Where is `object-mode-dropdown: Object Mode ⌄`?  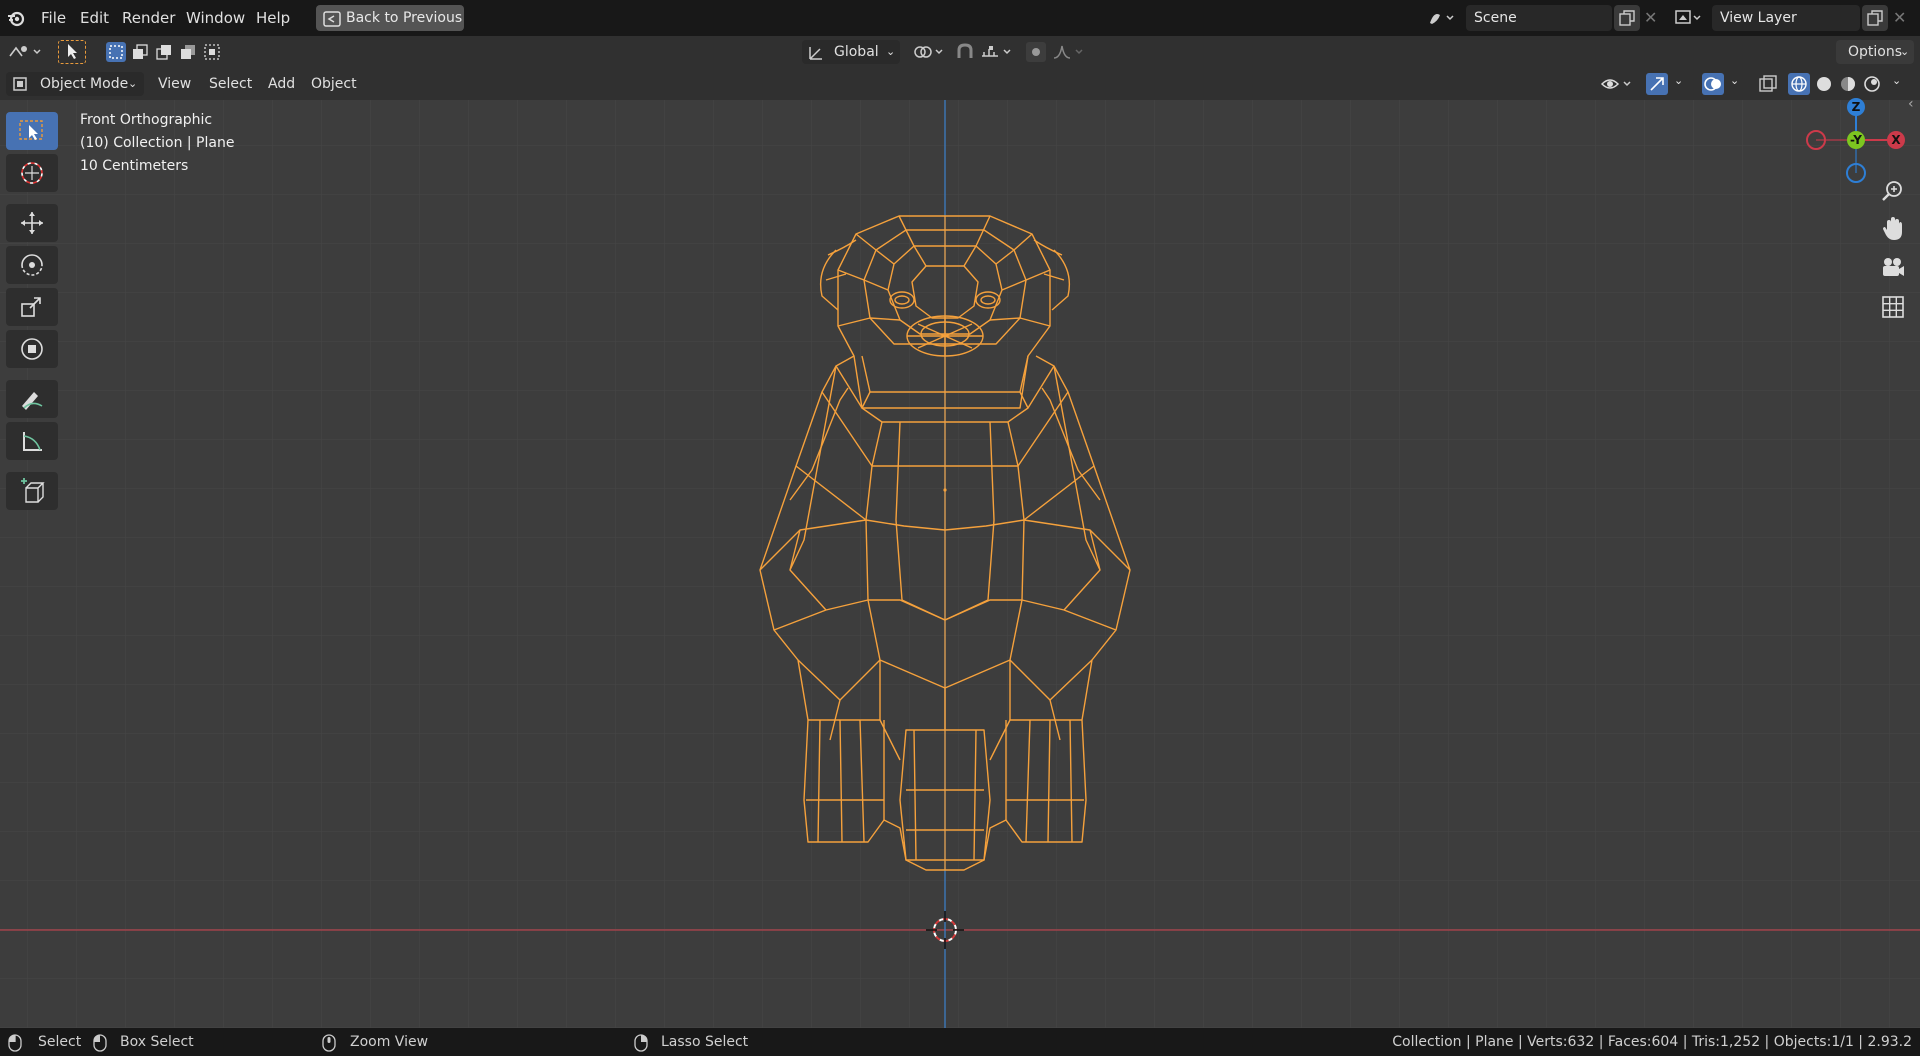
object-mode-dropdown: Object Mode ⌄ is located at coordinates (75, 84).